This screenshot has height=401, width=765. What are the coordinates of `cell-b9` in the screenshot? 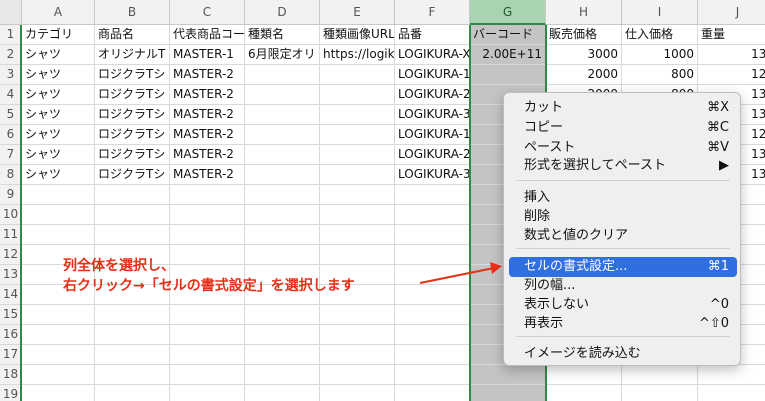 It's located at (132, 195).